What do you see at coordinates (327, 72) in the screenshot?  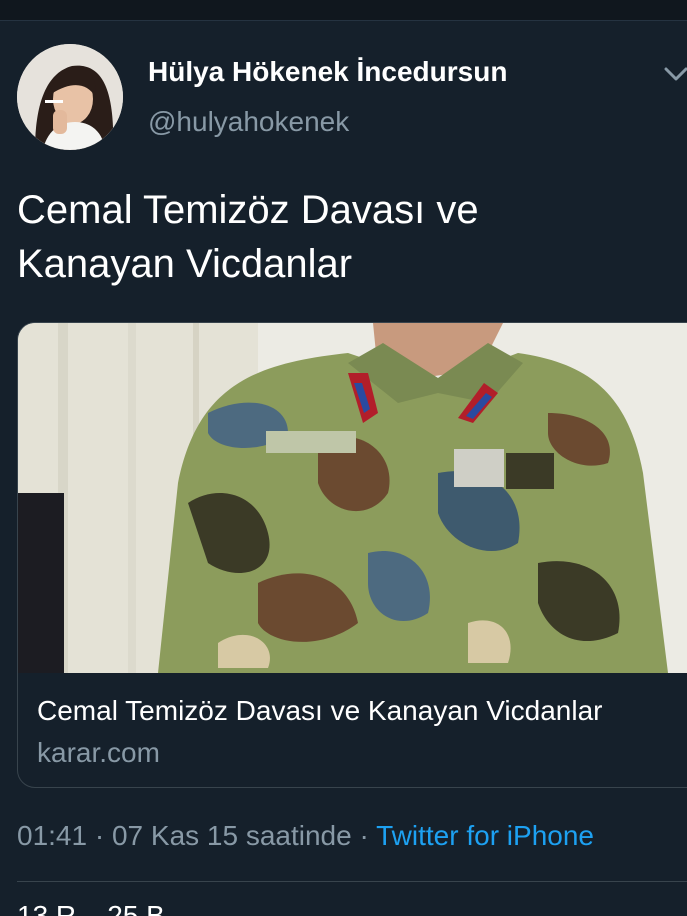 I see `author-display-name: Hülya Hökenek İncedursun` at bounding box center [327, 72].